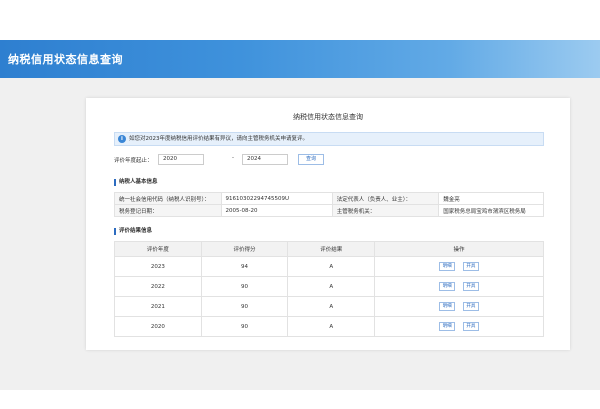  What do you see at coordinates (158, 326) in the screenshot?
I see `year-cell: 2020` at bounding box center [158, 326].